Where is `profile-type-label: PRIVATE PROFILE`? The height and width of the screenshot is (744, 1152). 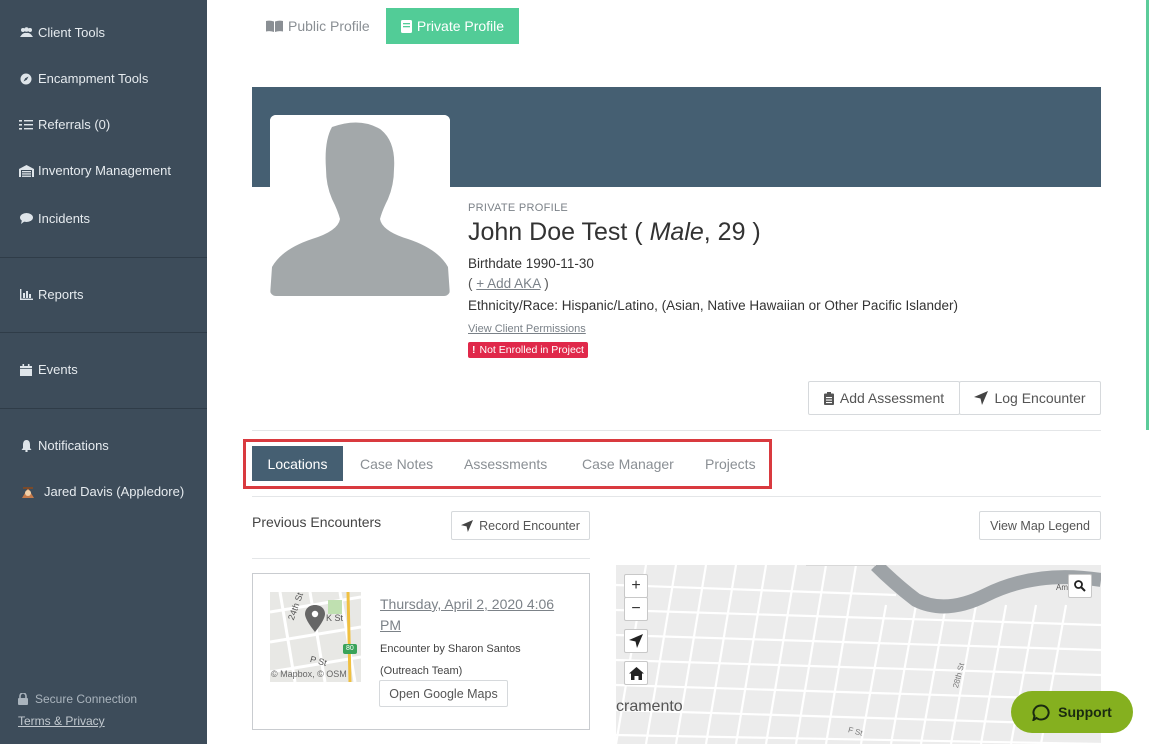 profile-type-label: PRIVATE PROFILE is located at coordinates (518, 208).